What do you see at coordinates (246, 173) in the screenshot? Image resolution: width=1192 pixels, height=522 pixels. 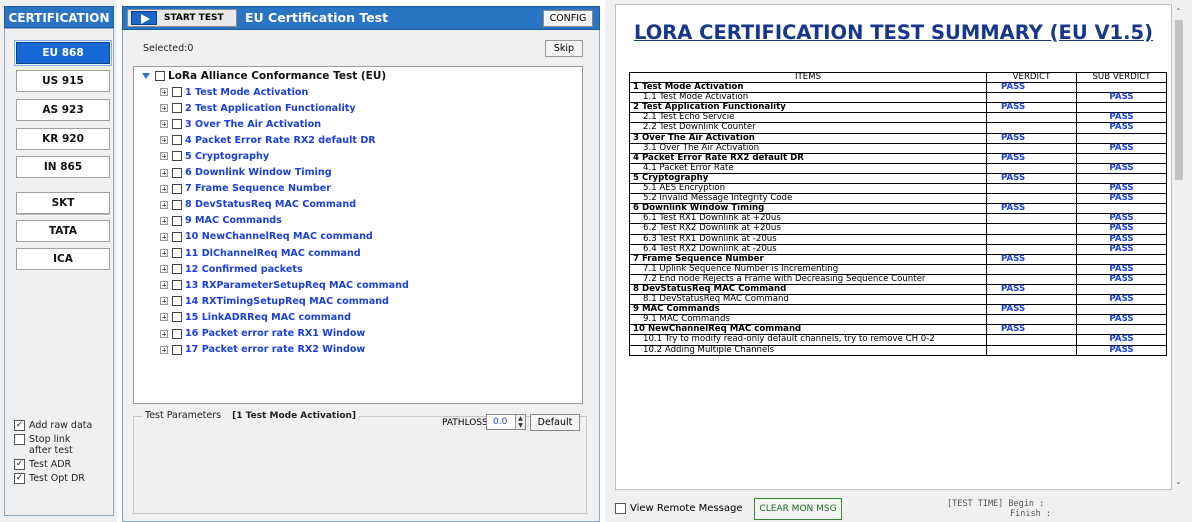 I see `tree-item: 6 Downlink Window Timing` at bounding box center [246, 173].